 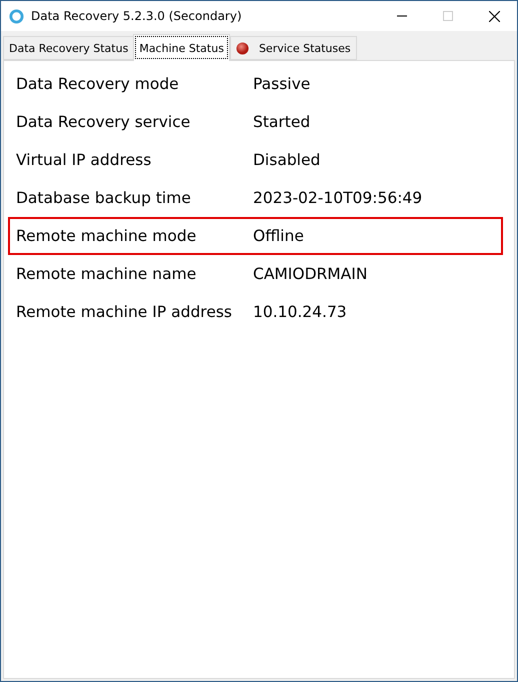 What do you see at coordinates (104, 122) in the screenshot?
I see `status-label: Data Recovery service` at bounding box center [104, 122].